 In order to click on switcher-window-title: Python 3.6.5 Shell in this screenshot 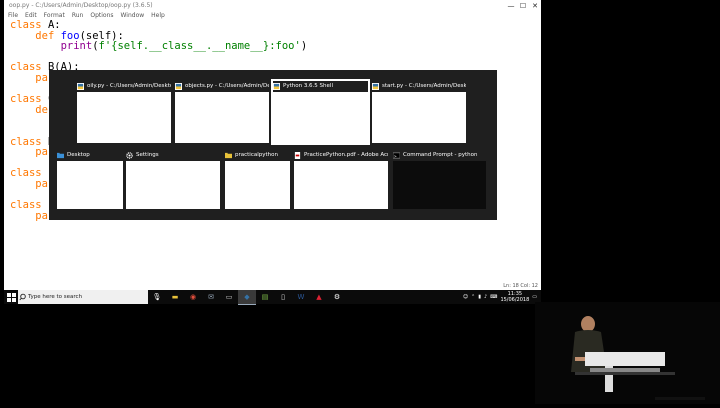, I will do `click(320, 86)`.